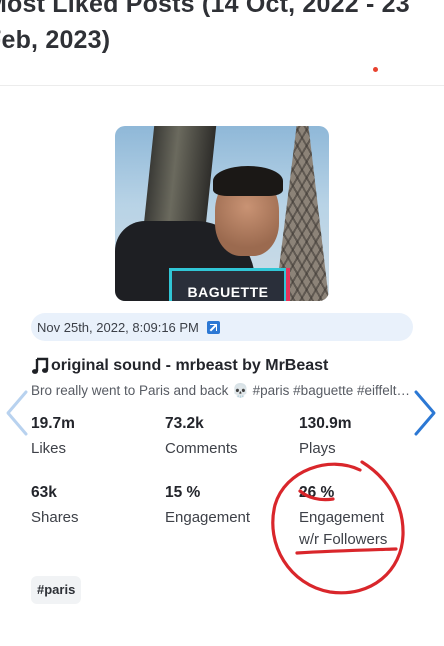  I want to click on stat-label: Engagement w/r Followers, so click(343, 528).